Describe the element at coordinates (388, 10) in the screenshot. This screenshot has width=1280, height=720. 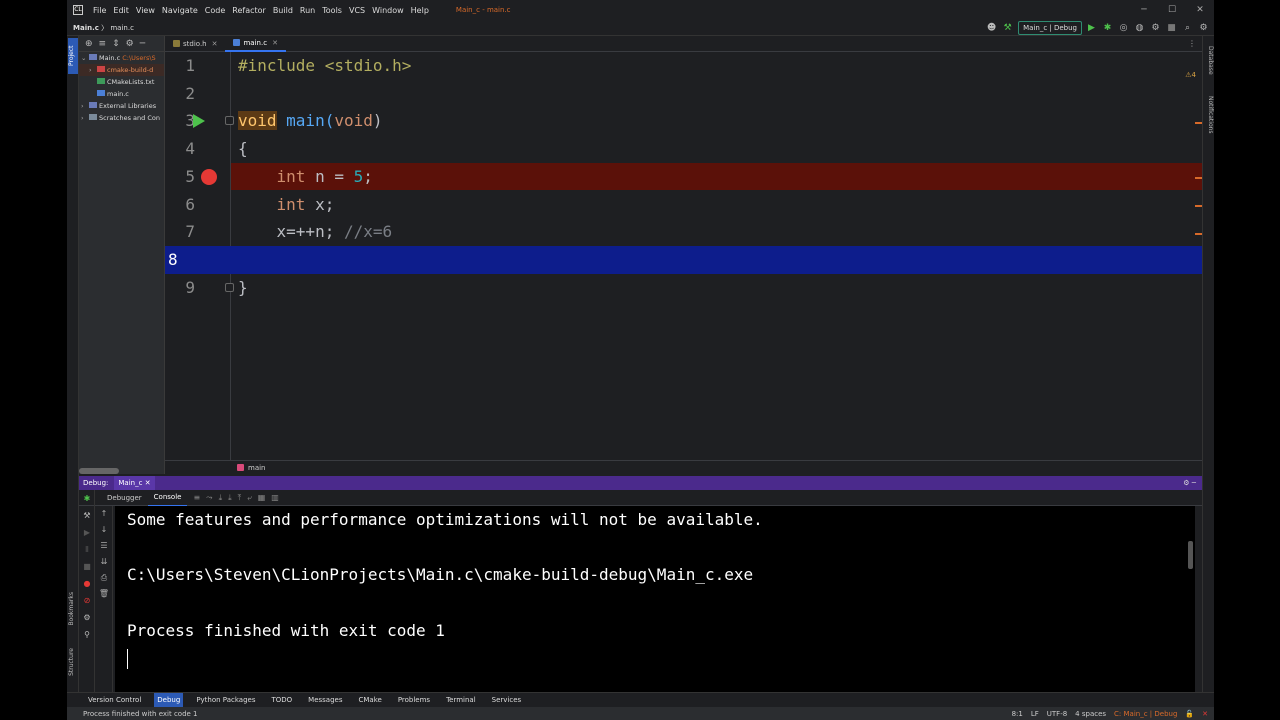
I see `menu-window: Window` at that location.